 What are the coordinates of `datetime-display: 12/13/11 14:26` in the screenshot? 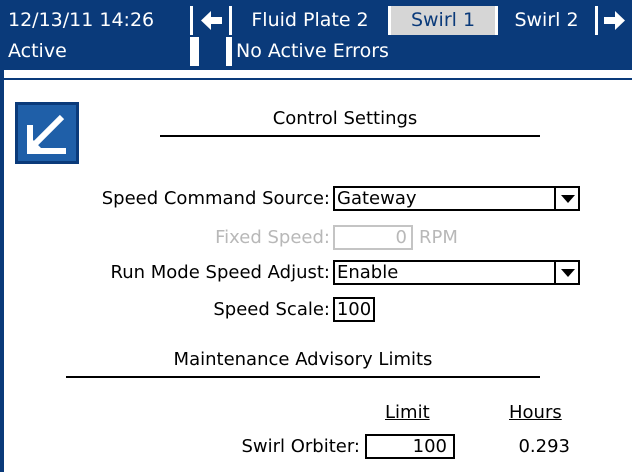 It's located at (97, 20).